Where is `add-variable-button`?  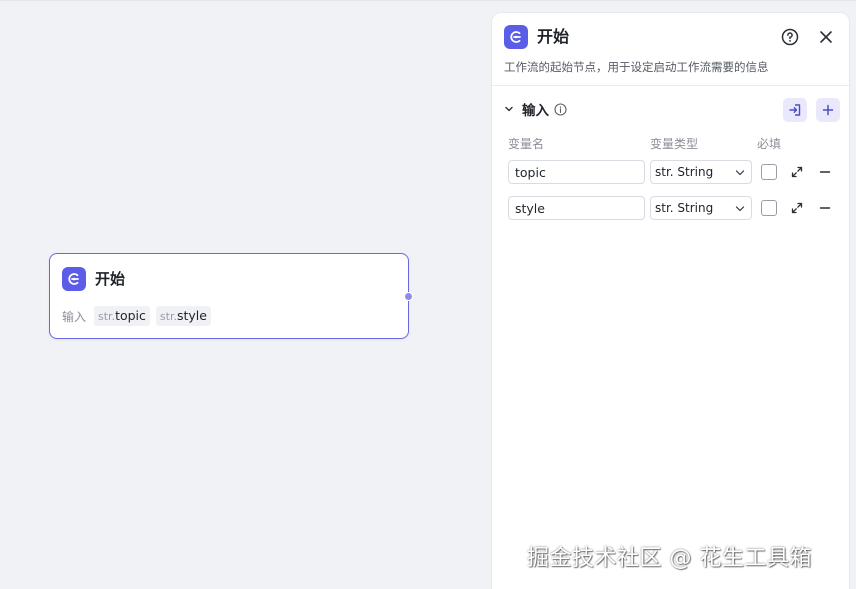 add-variable-button is located at coordinates (828, 110).